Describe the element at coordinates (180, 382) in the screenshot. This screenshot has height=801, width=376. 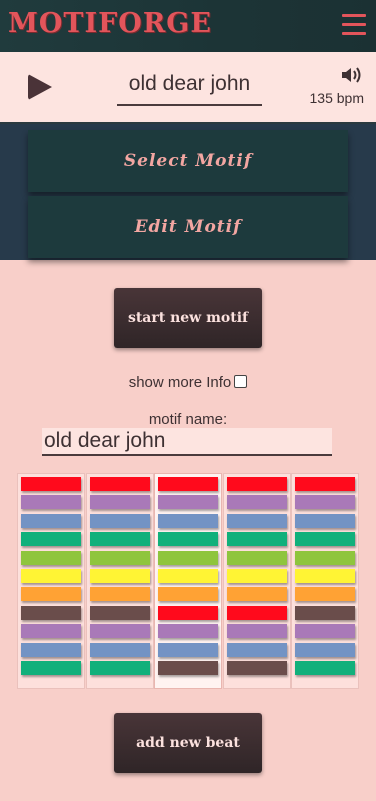
I see `show-more-info-label: show more Info` at that location.